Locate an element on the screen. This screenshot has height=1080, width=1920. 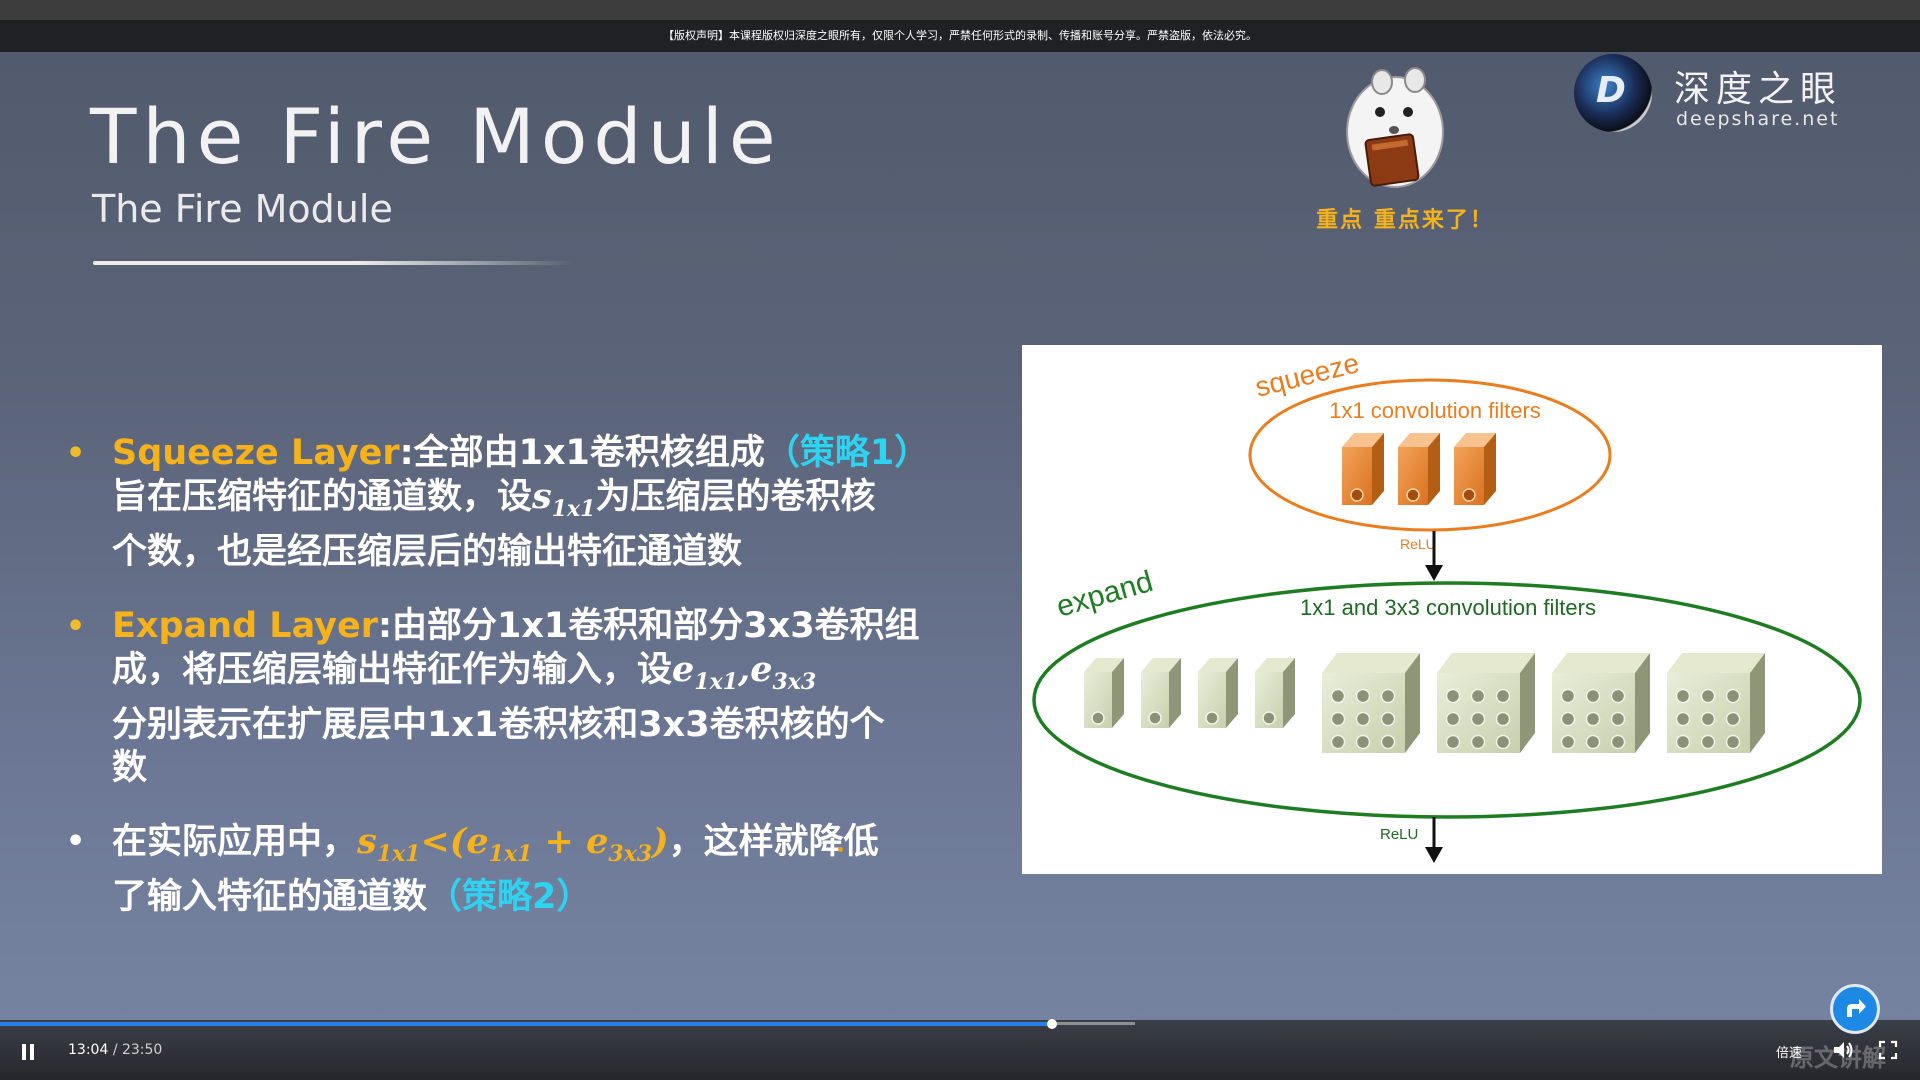
e-subscript-1: 1x1 is located at coordinates (716, 682).